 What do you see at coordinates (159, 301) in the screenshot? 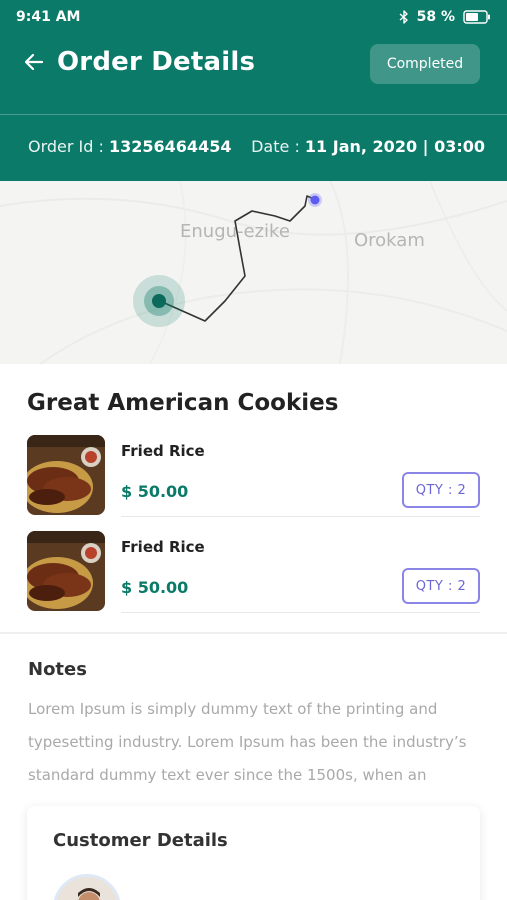
I see `origin-marker` at bounding box center [159, 301].